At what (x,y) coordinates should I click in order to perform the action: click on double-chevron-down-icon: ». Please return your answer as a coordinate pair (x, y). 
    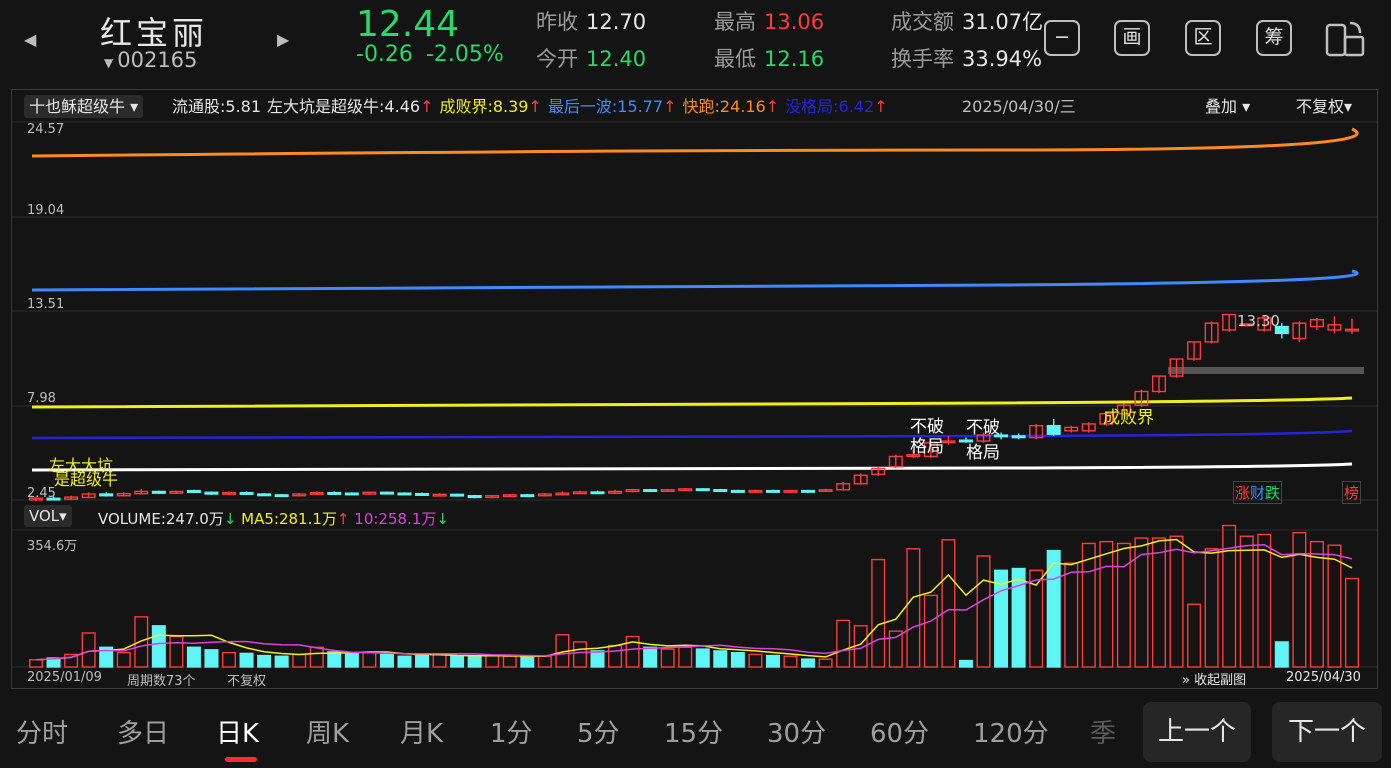
    Looking at the image, I should click on (1186, 680).